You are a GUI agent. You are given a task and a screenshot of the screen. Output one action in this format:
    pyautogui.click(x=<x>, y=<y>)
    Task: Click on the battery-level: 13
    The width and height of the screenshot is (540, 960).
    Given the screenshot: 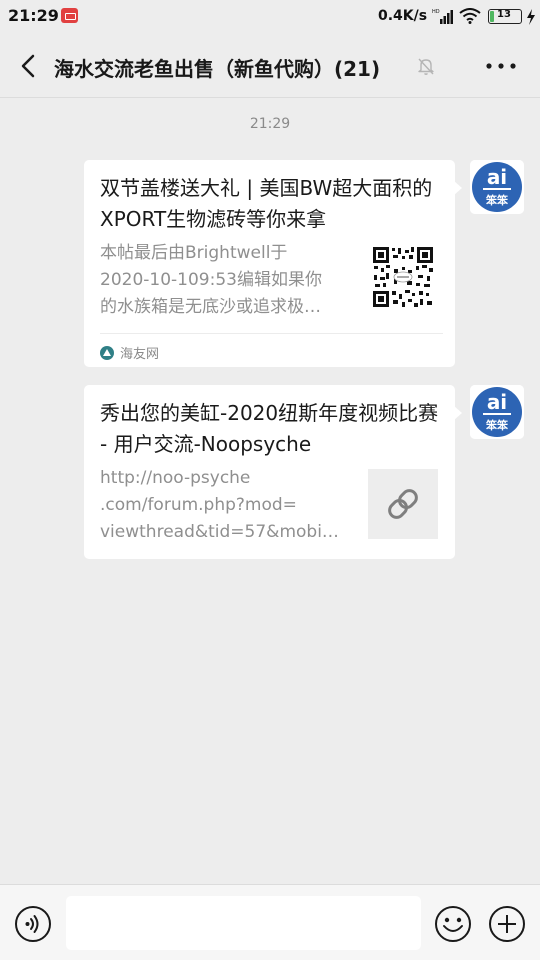 What is the action you would take?
    pyautogui.click(x=504, y=14)
    